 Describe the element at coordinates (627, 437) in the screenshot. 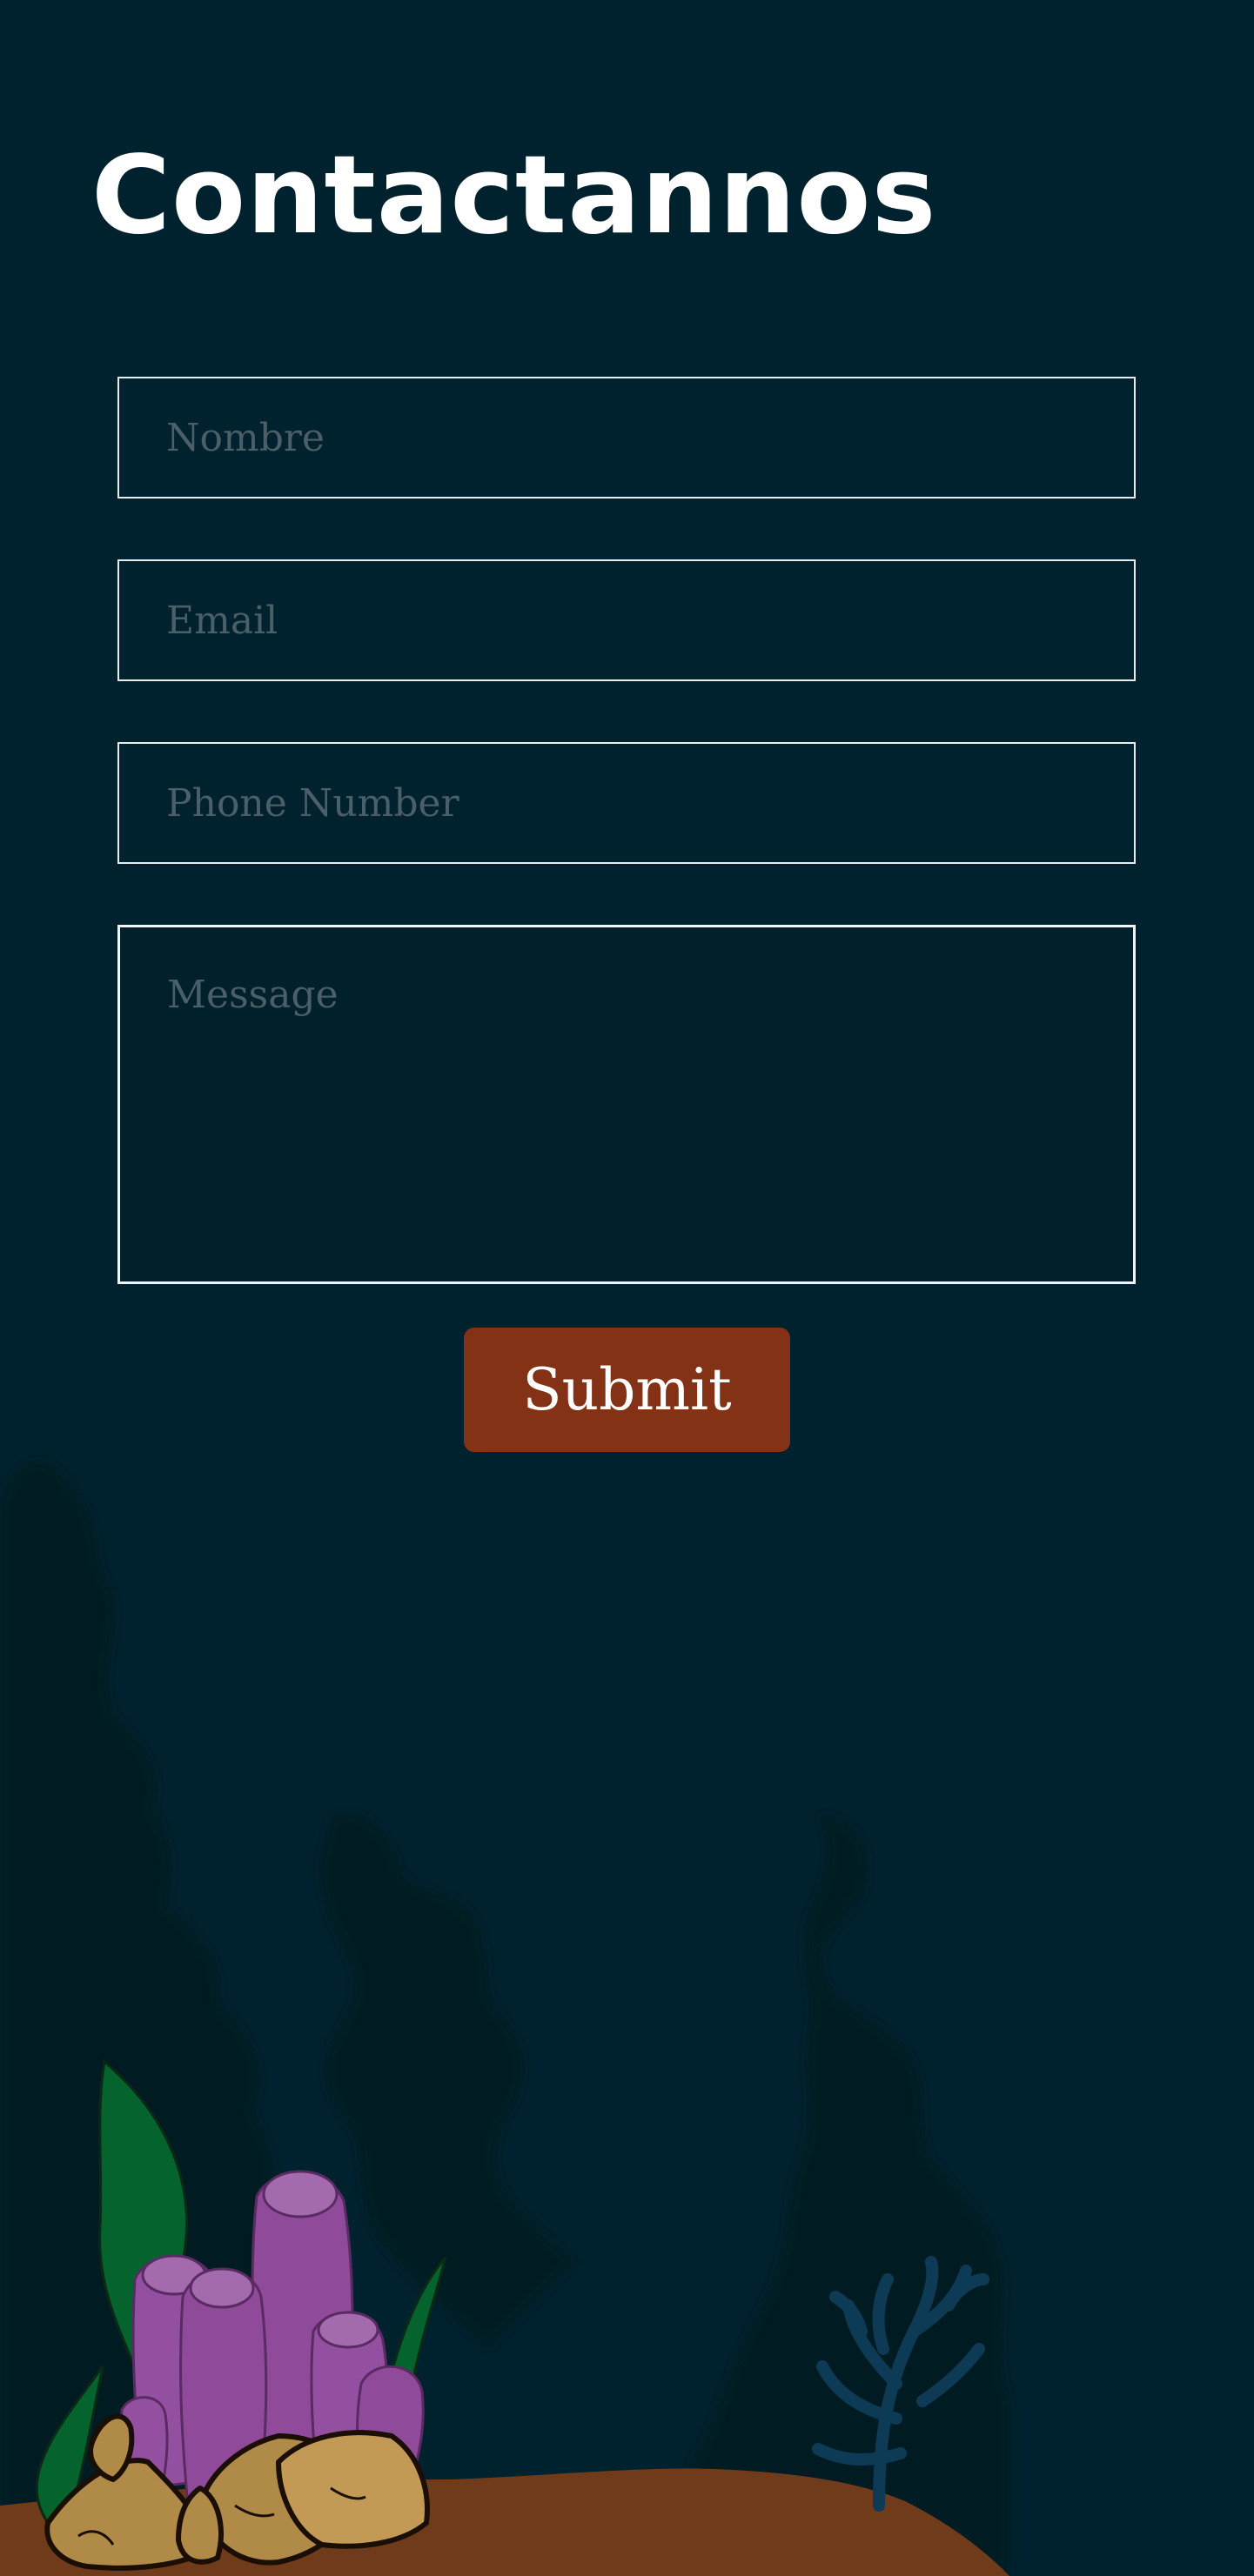

I see `name-field` at that location.